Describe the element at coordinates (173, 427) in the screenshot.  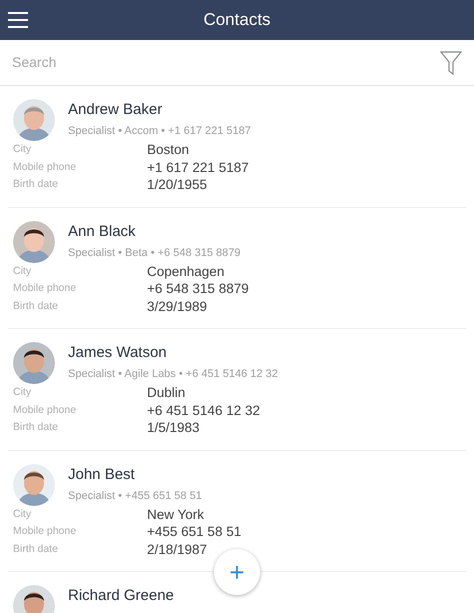
I see `field-value: 1/5/1983` at that location.